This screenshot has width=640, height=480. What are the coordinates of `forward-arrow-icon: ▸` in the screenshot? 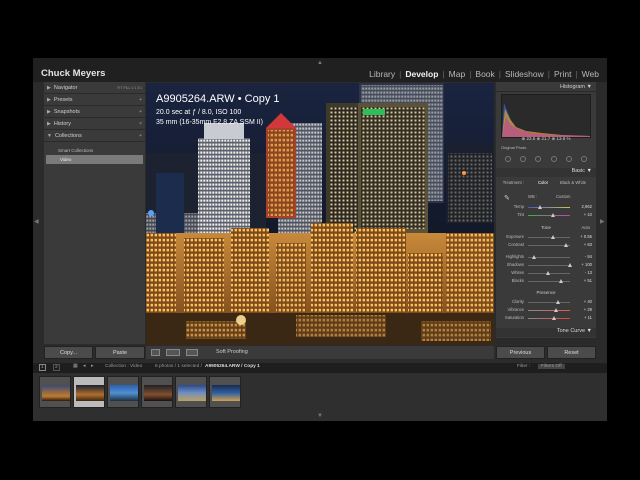 It's located at (92, 366).